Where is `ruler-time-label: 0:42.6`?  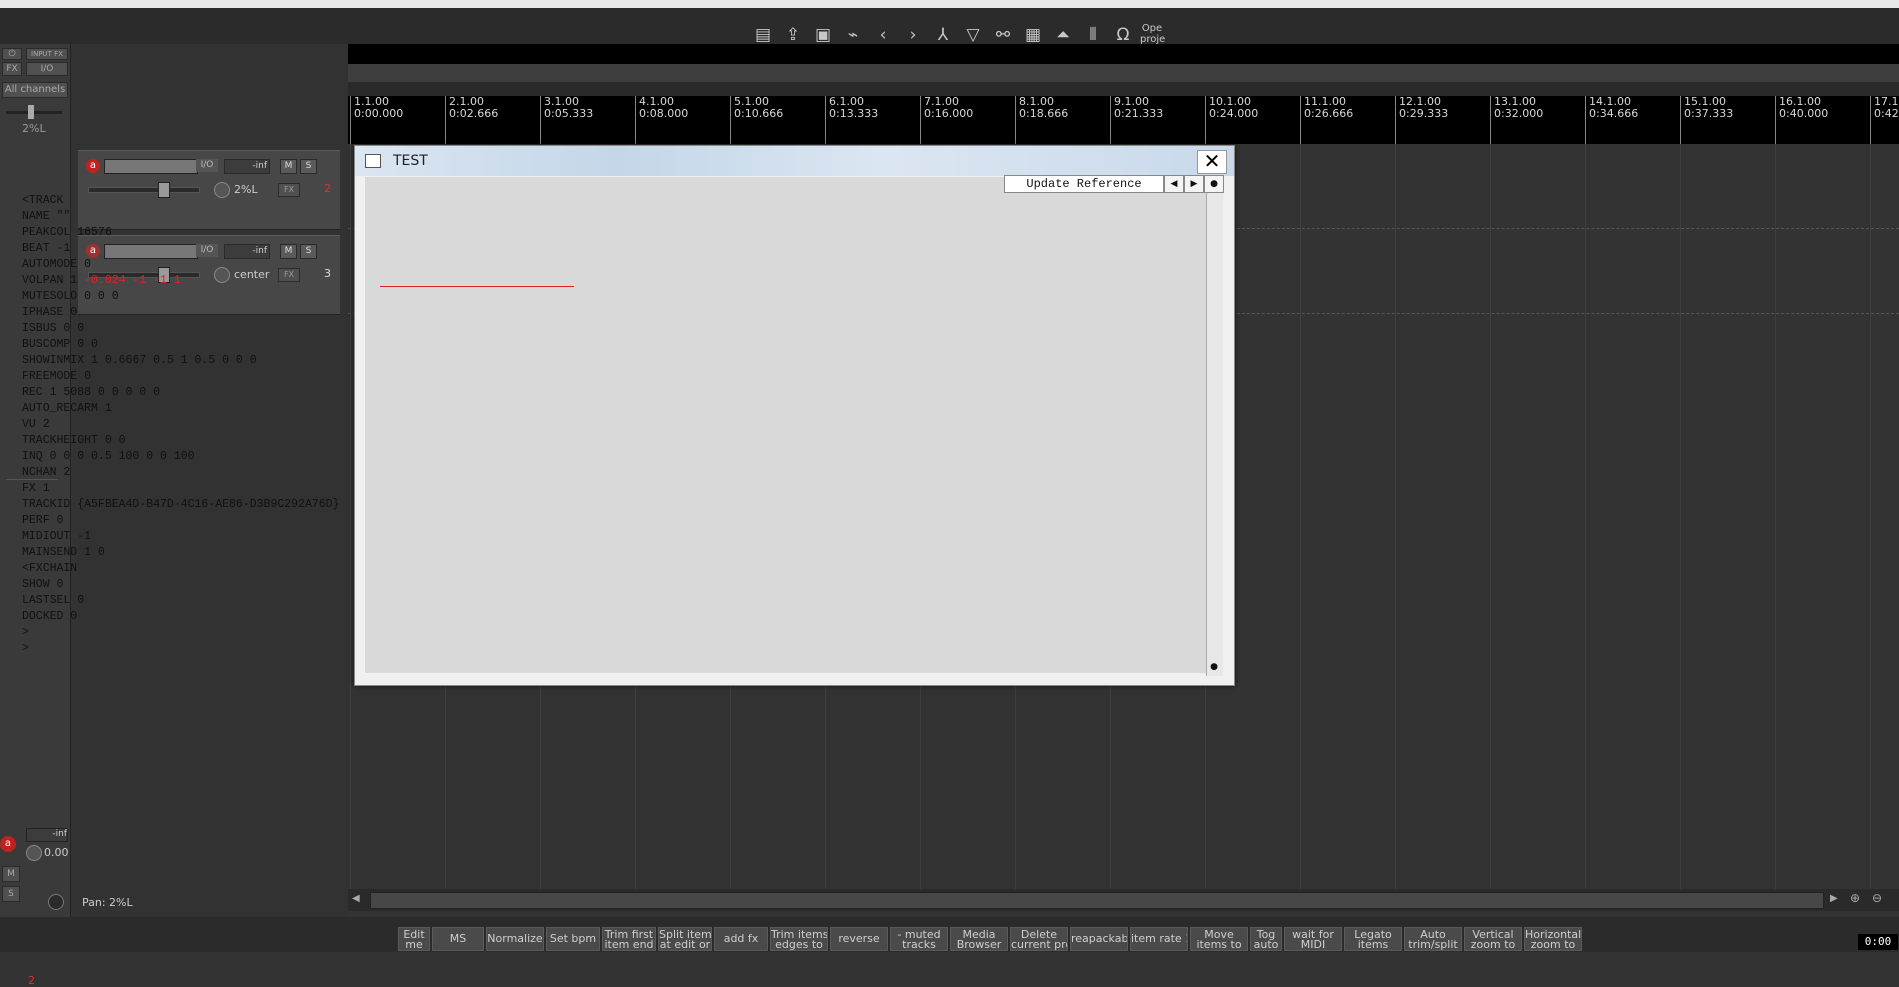
ruler-time-label: 0:42.6 is located at coordinates (1886, 113).